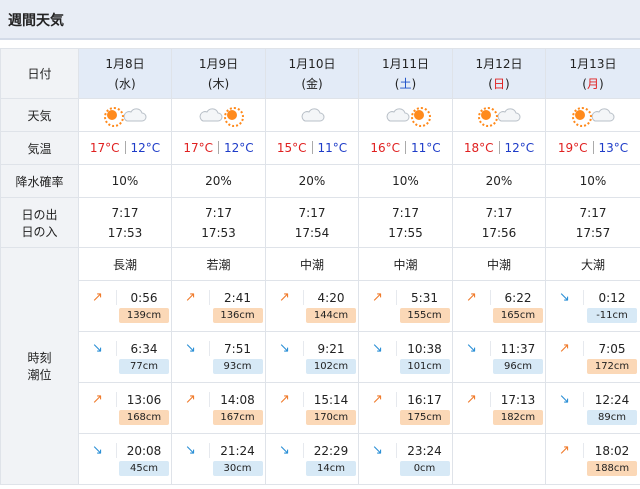 This screenshot has width=640, height=489. I want to click on day-date: 1月13日, so click(593, 63).